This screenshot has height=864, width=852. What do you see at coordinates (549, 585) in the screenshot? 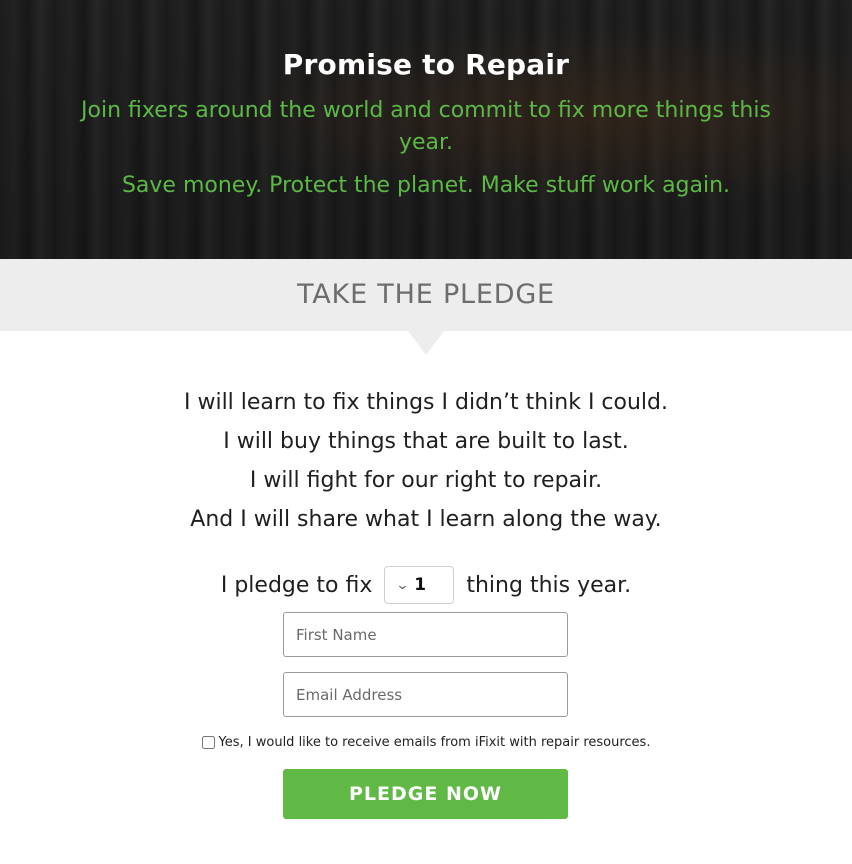
I see `pledge-suffix-text: thing this year.` at bounding box center [549, 585].